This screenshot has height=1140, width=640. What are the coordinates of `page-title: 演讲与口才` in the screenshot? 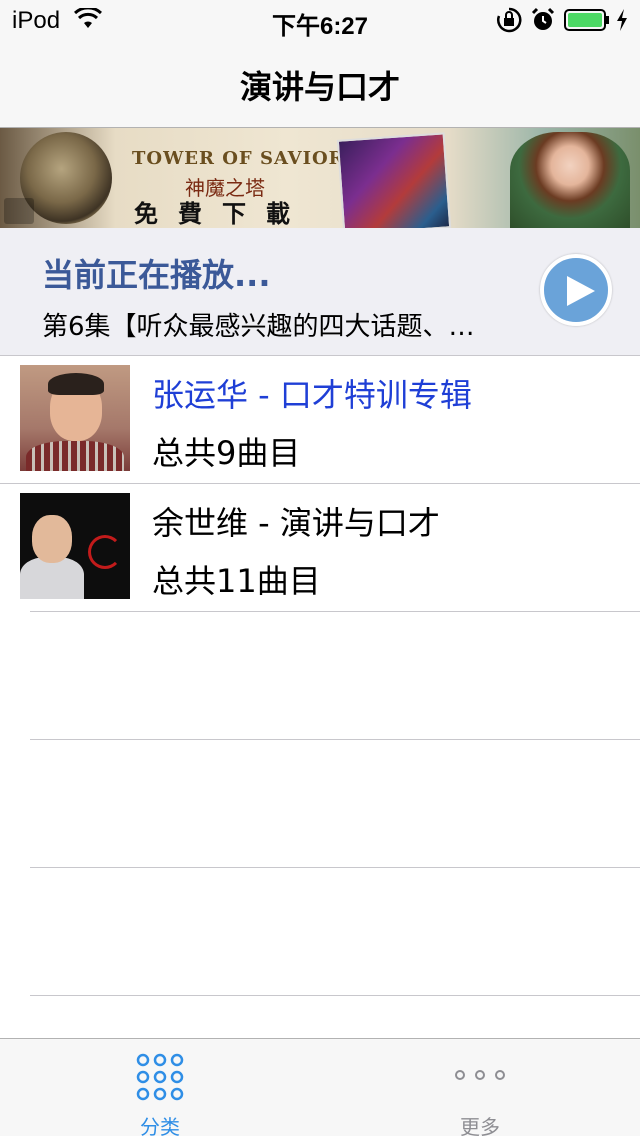 It's located at (319, 87).